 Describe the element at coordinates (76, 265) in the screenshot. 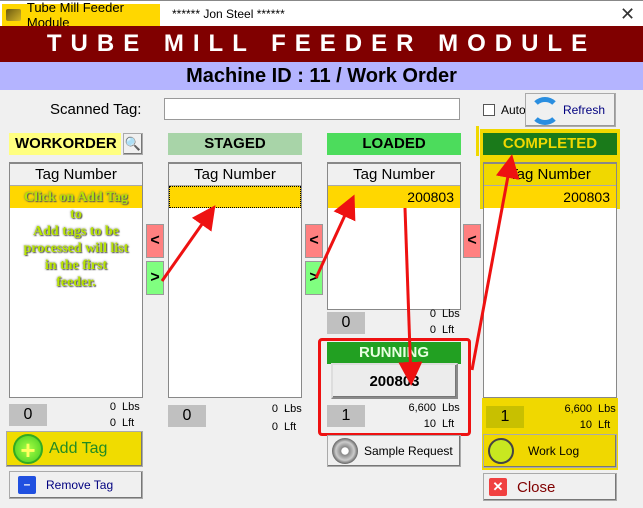

I see `instruction-line: in the first` at that location.